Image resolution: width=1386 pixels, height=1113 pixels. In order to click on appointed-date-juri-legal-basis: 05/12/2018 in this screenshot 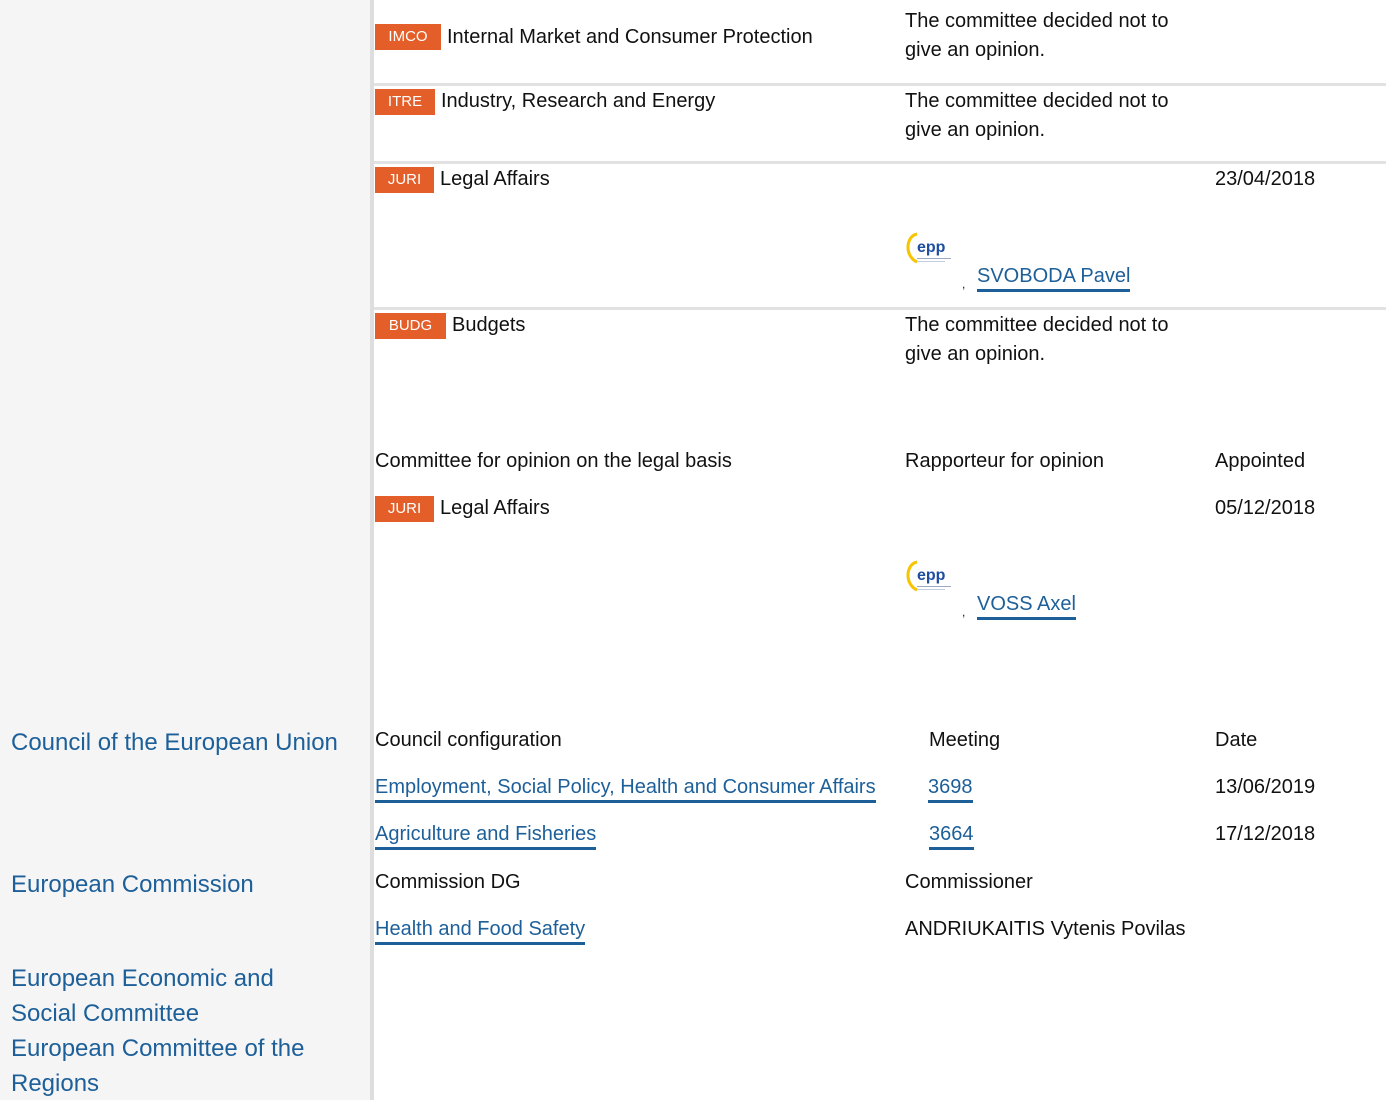, I will do `click(1265, 508)`.